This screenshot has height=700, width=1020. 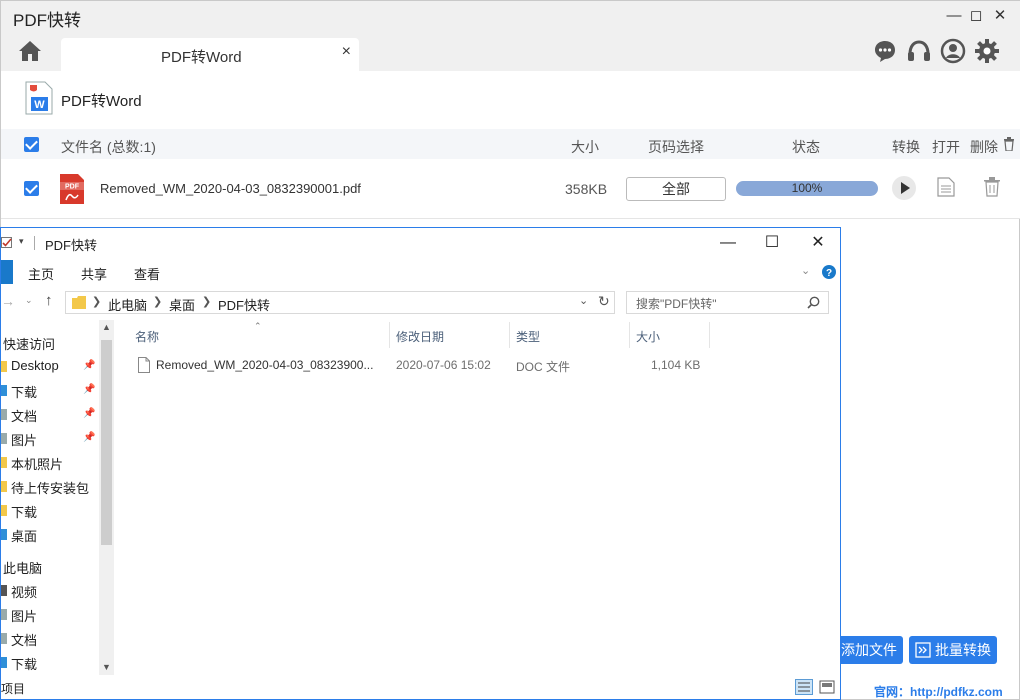 I want to click on chat-icon, so click(x=885, y=51).